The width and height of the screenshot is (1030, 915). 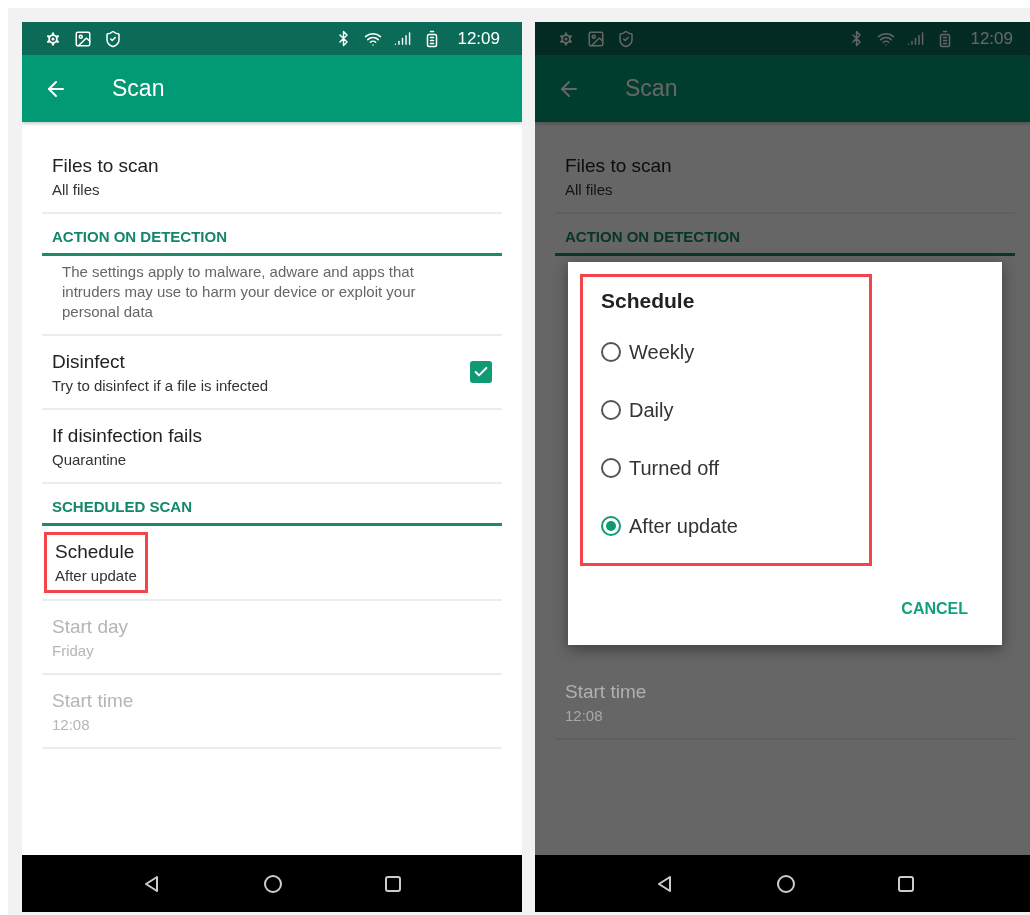 I want to click on setting-value: Try to disinfect if a file is infected, so click(x=160, y=385).